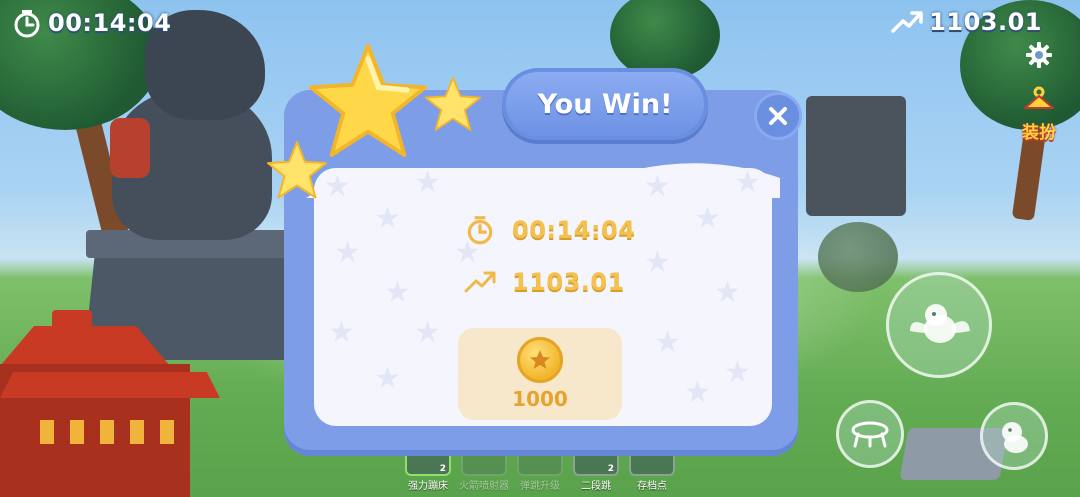 This screenshot has height=497, width=1080. I want to click on bush-right, so click(858, 257).